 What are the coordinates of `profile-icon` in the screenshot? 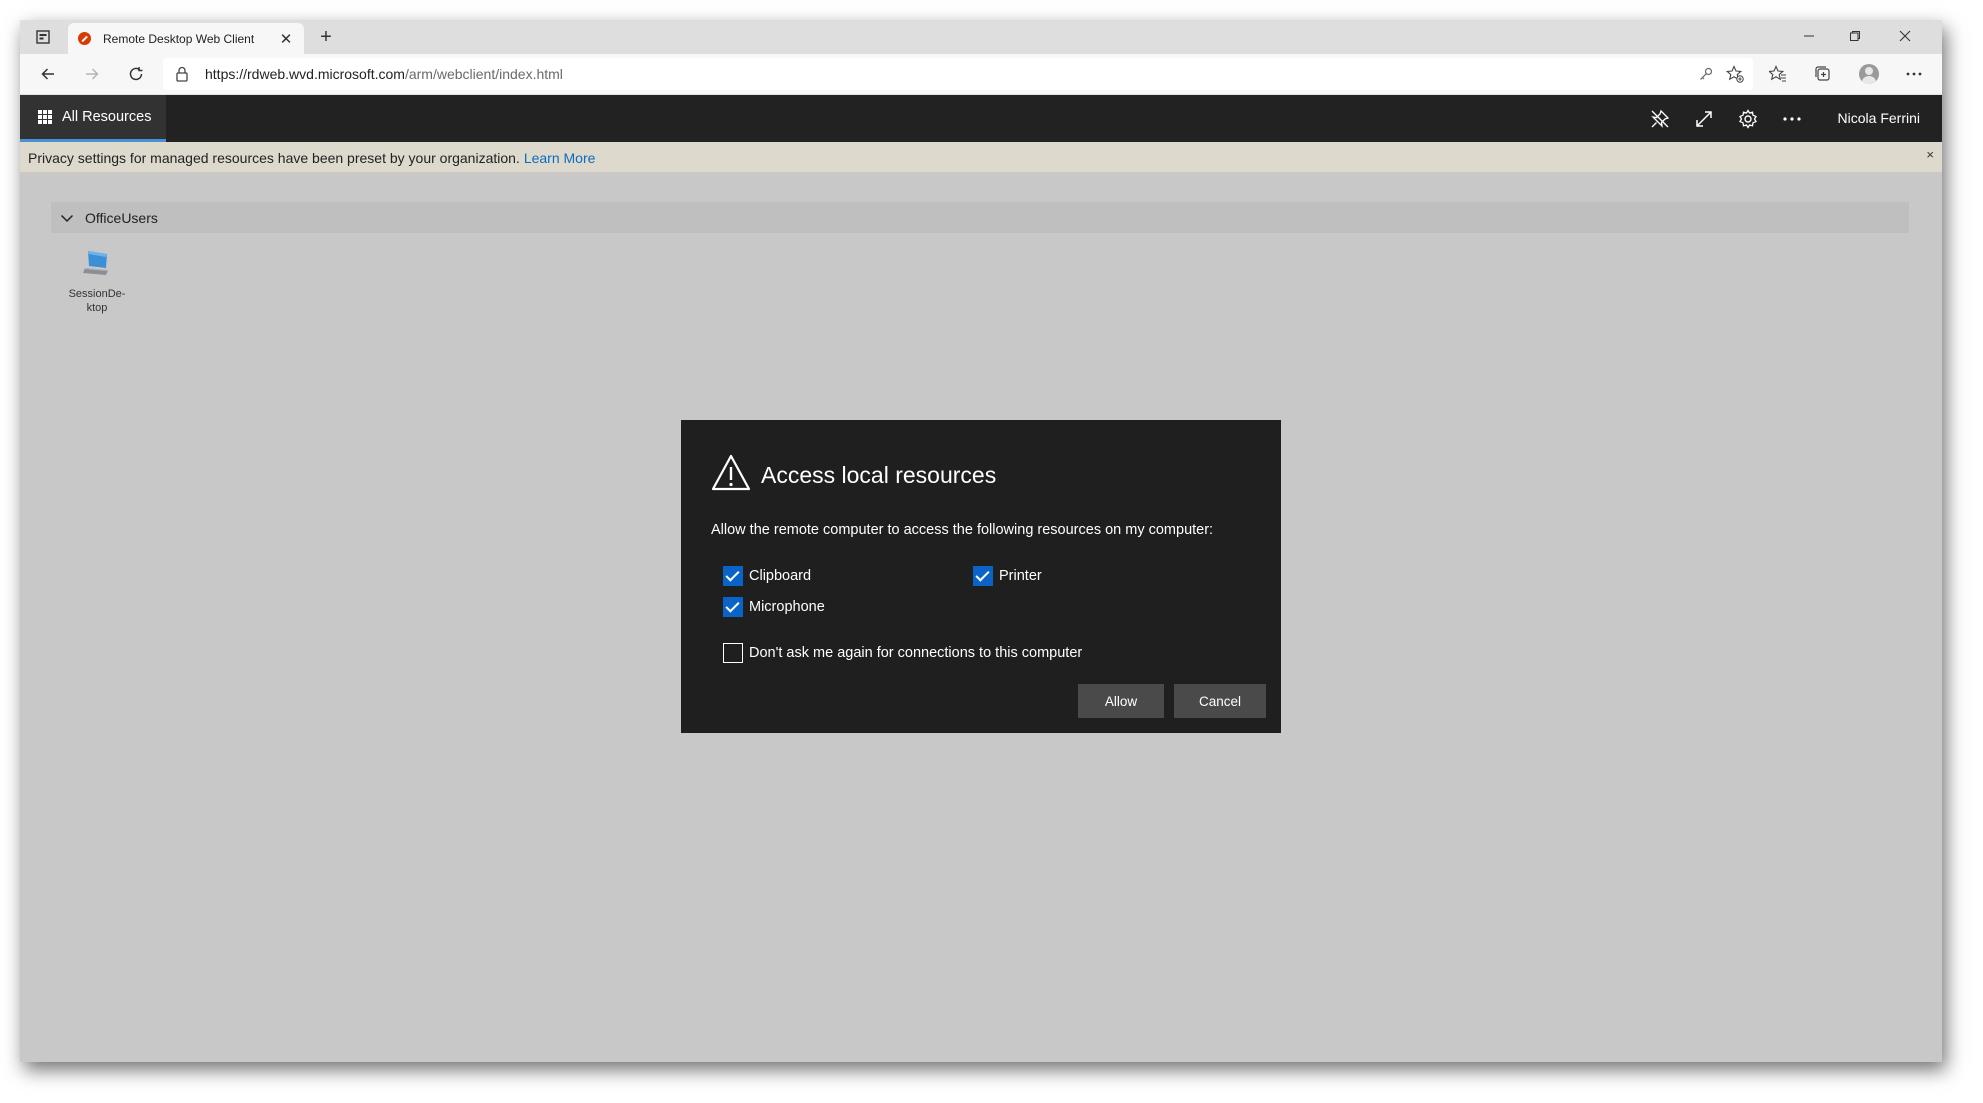 It's located at (1869, 74).